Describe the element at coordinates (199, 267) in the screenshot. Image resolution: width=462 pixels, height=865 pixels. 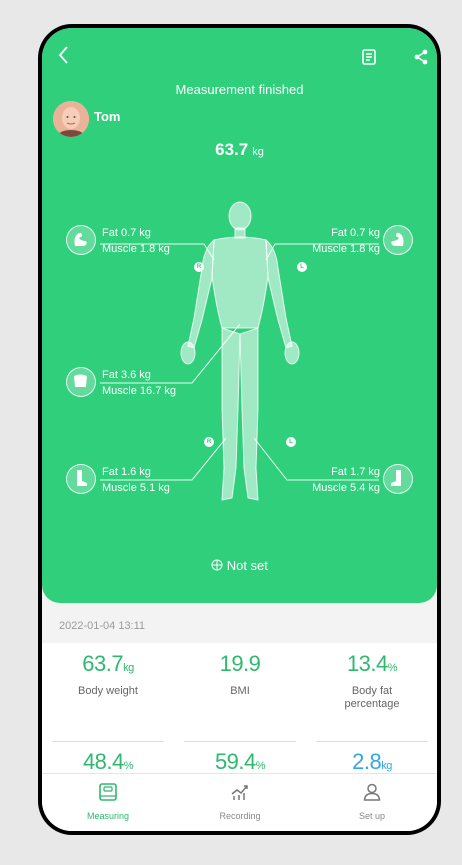
I see `right-side-marker: R` at that location.